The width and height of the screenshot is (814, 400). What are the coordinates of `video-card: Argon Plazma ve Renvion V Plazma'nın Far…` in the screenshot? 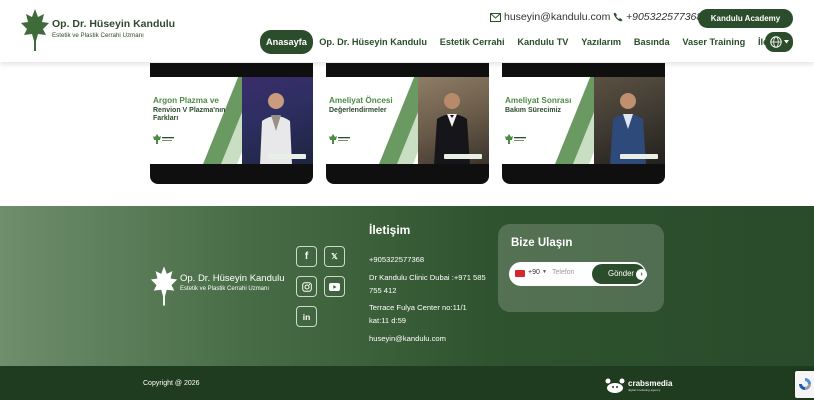 It's located at (231, 123).